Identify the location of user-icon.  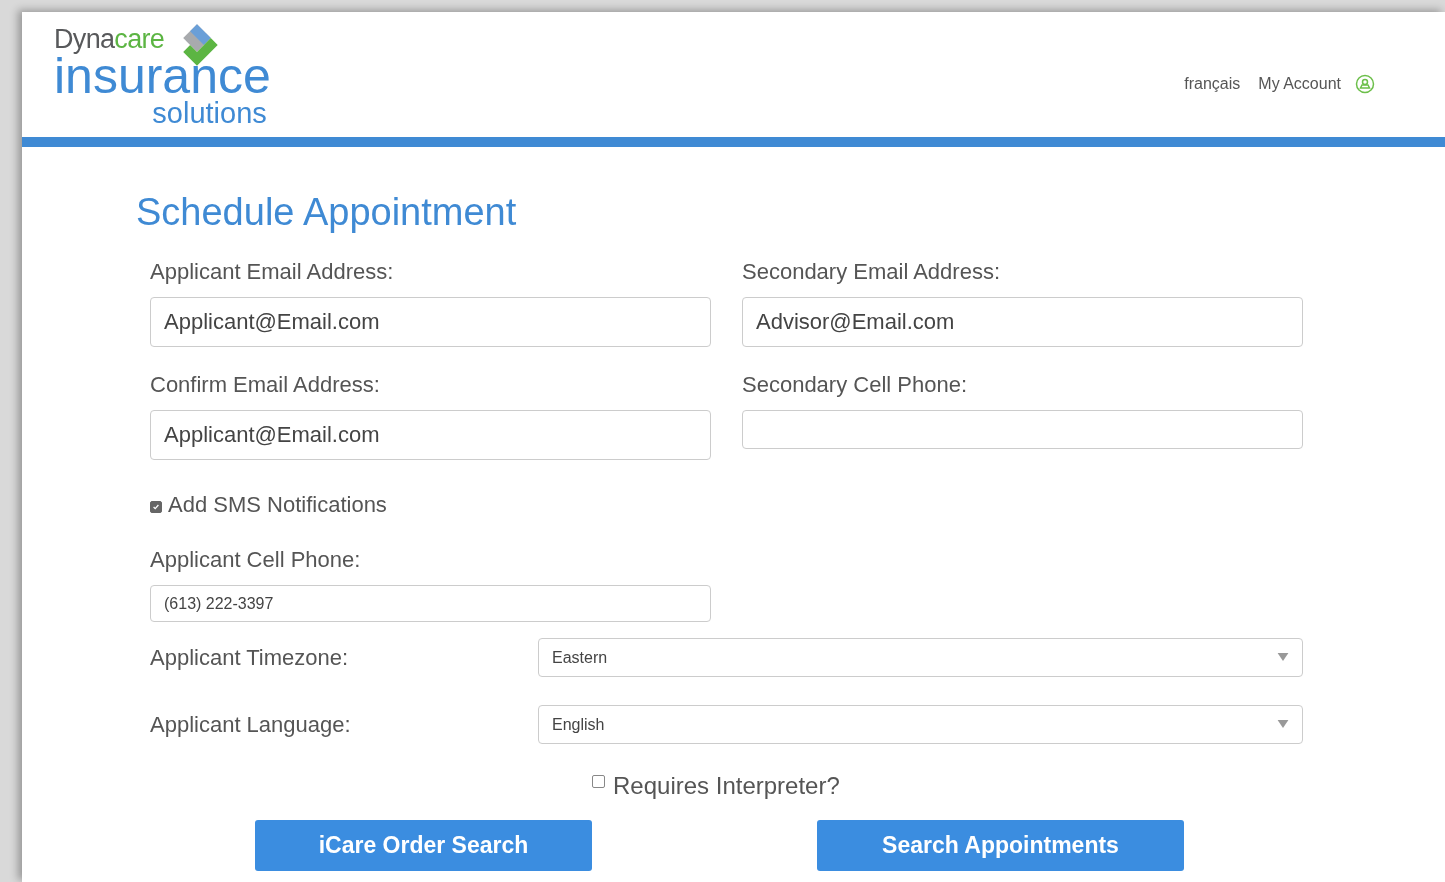
(1365, 84).